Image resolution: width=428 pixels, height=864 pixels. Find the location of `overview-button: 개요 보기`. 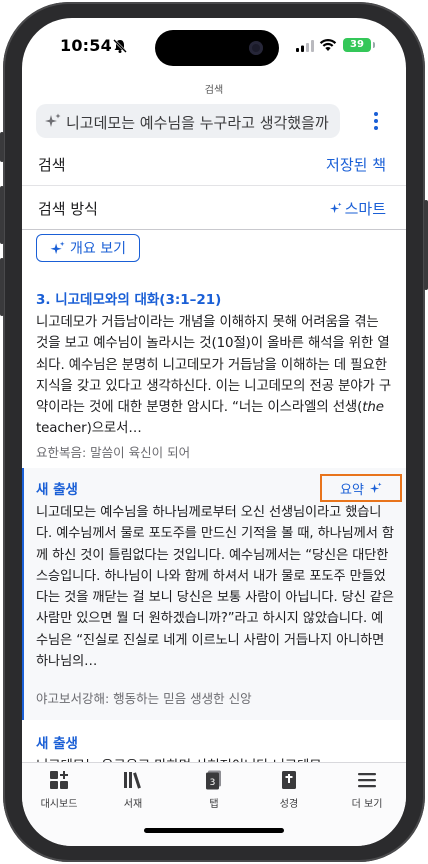

overview-button: 개요 보기 is located at coordinates (88, 248).